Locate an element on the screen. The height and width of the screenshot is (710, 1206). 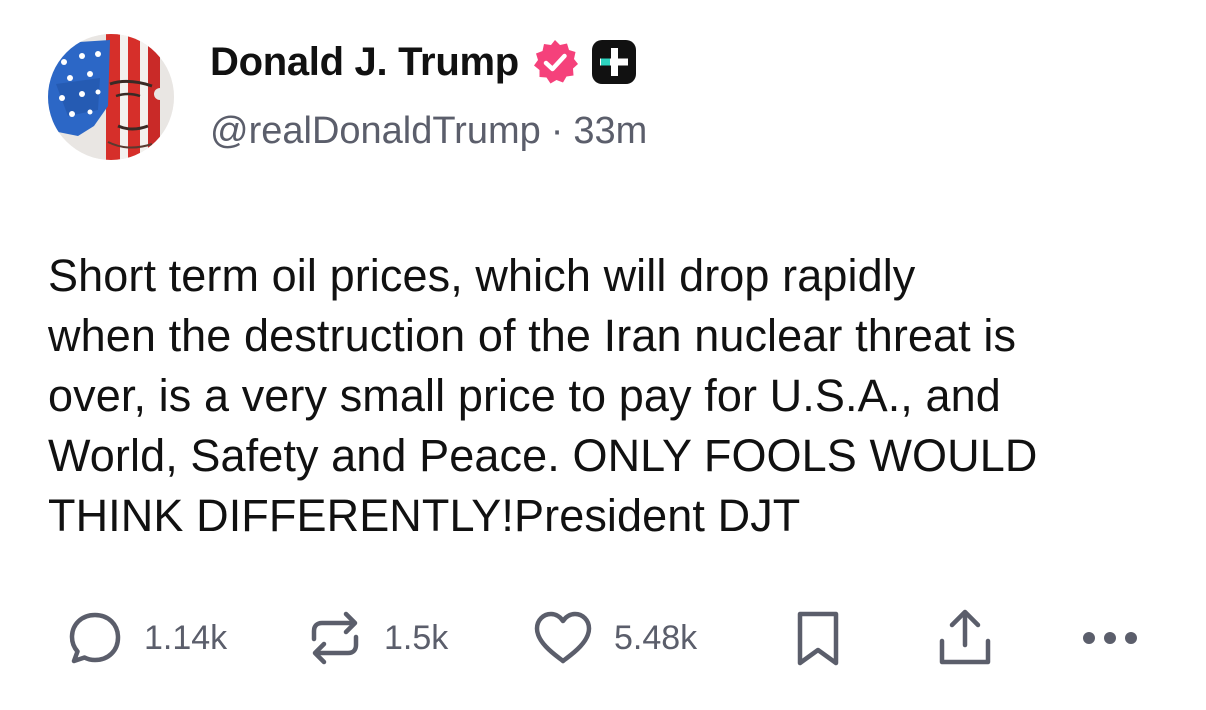
reply-count: 1.14k is located at coordinates (186, 637).